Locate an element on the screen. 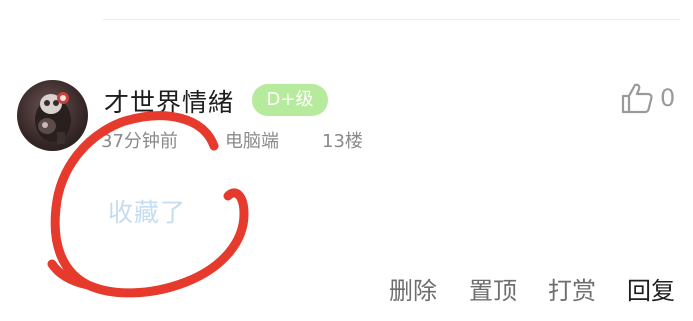  avatar-image is located at coordinates (53, 118).